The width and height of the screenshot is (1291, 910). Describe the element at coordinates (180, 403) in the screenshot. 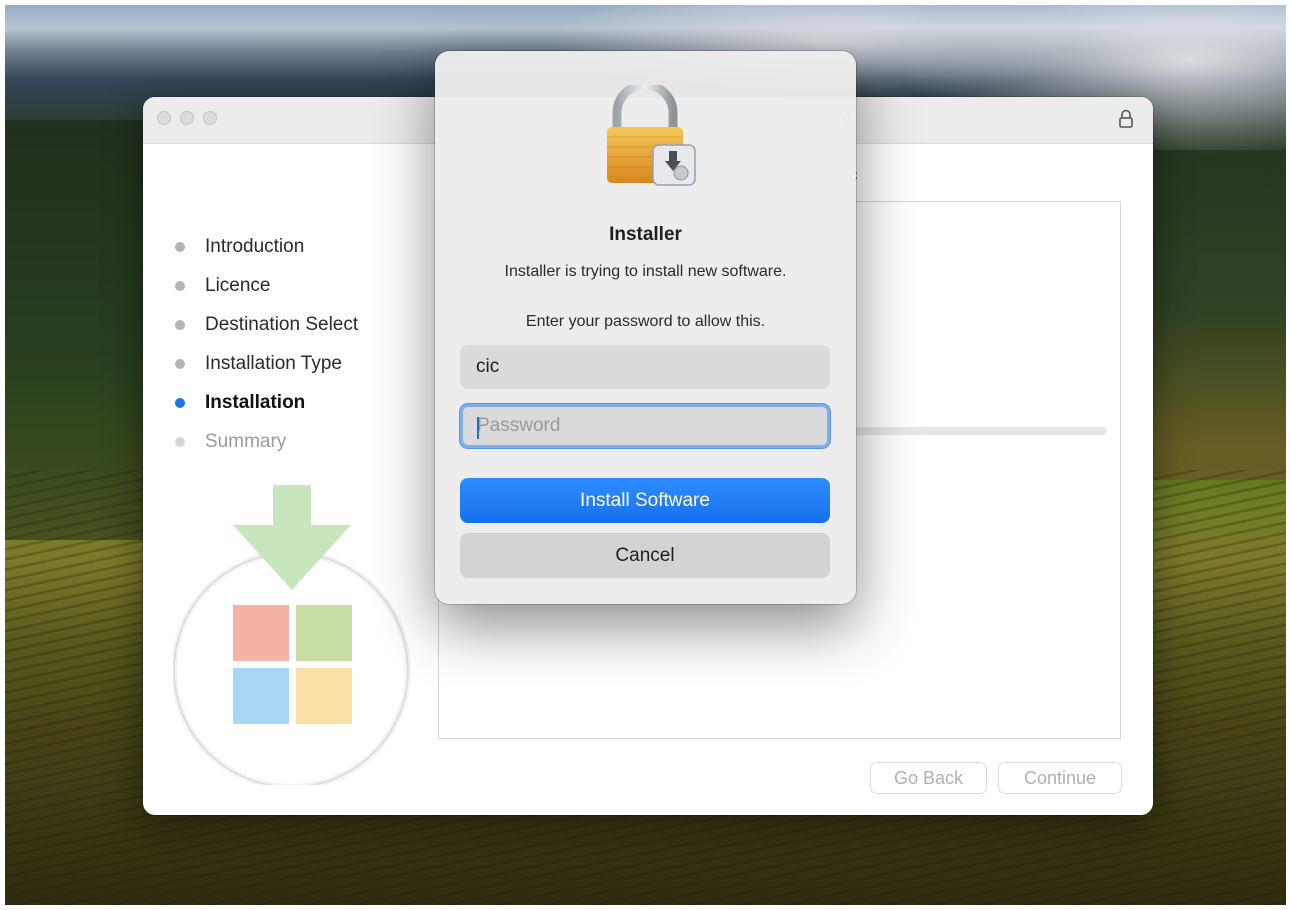

I see `step-dot-active` at that location.